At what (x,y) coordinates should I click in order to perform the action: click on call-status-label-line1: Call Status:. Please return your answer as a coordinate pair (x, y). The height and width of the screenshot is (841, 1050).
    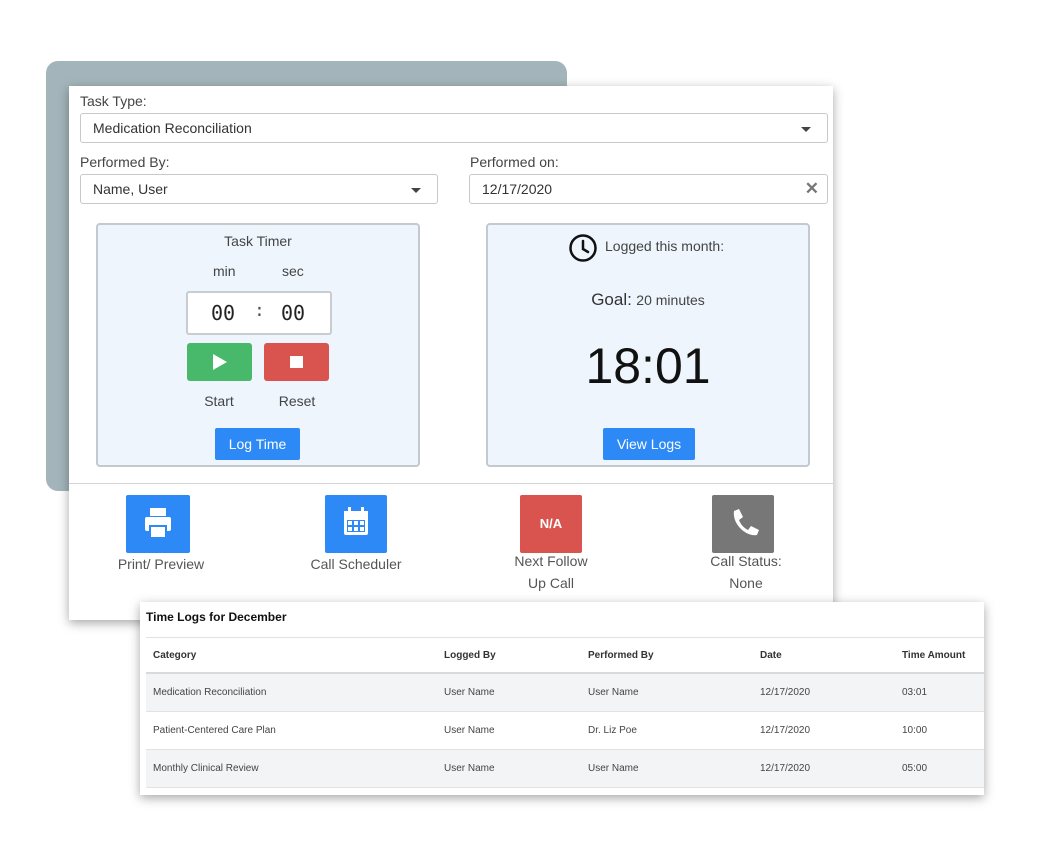
    Looking at the image, I should click on (746, 561).